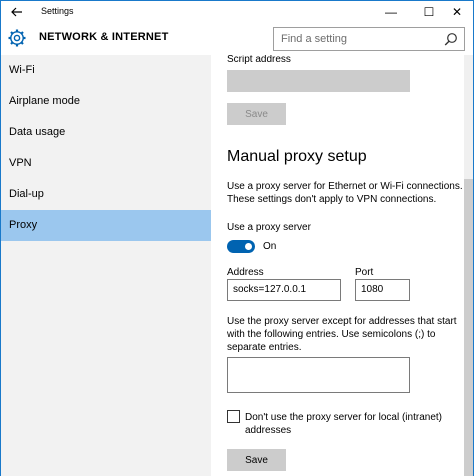  Describe the element at coordinates (369, 39) in the screenshot. I see `search-input: Find a setting` at that location.